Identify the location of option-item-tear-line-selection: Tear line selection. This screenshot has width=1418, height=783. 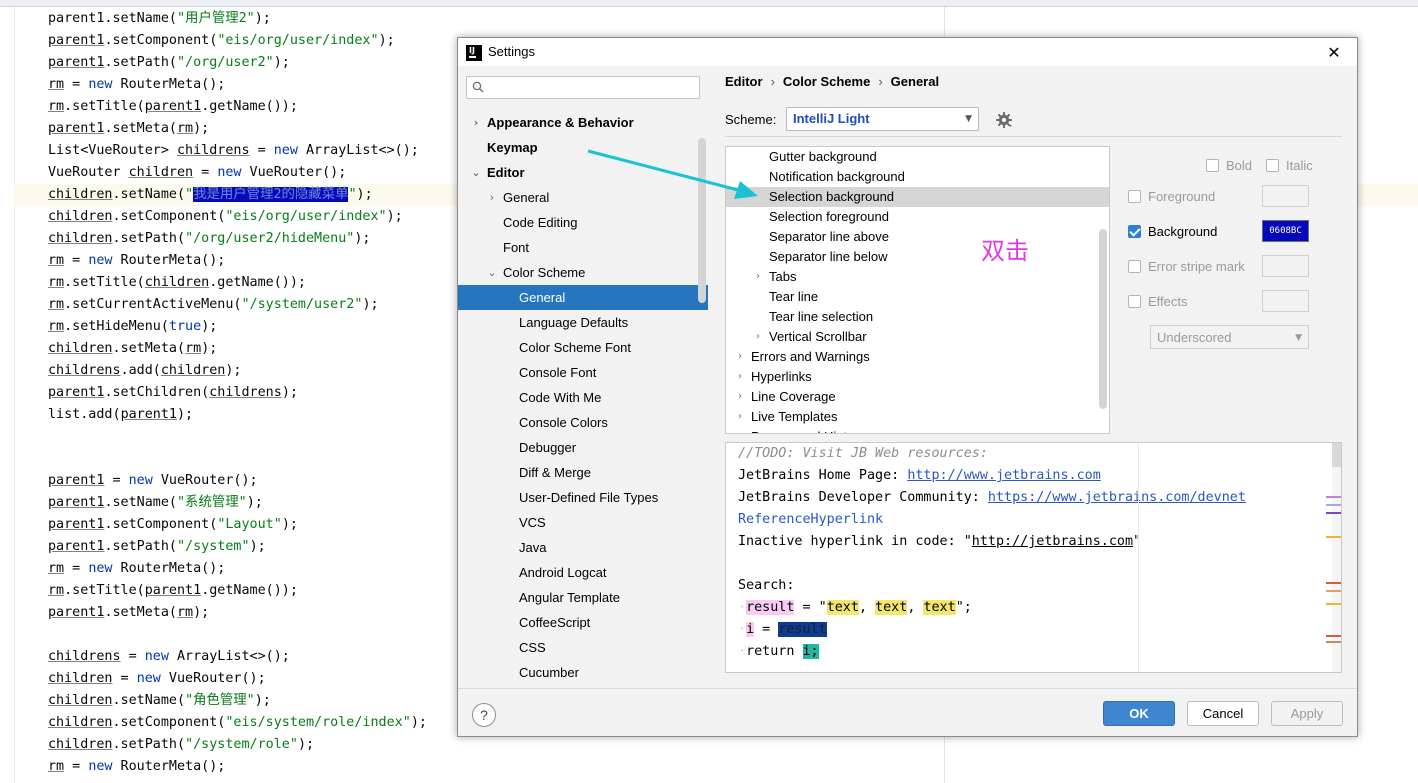
(917, 317).